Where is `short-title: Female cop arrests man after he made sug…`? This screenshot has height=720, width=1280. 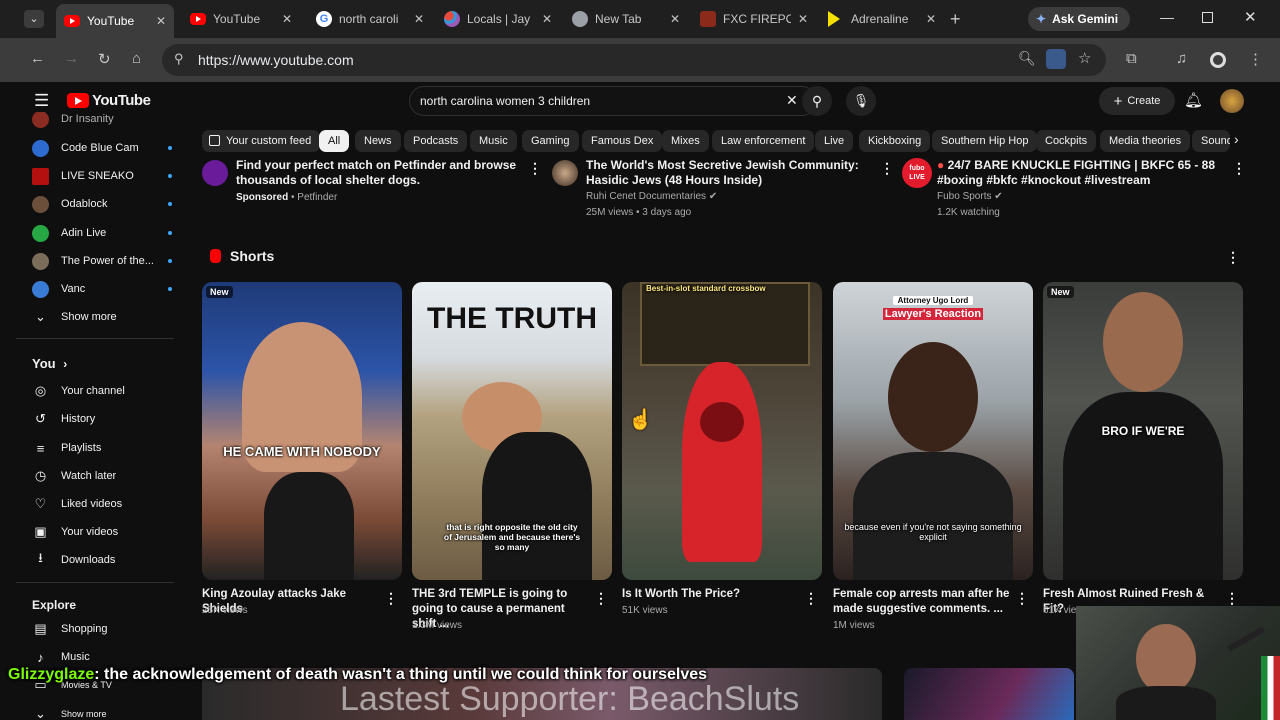 short-title: Female cop arrests man after he made sug… is located at coordinates (923, 602).